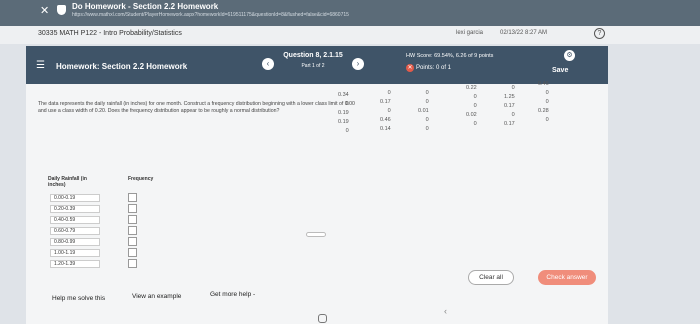 The height and width of the screenshot is (324, 700). Describe the element at coordinates (108, 220) in the screenshot. I see `table-row: 0.40-0.59` at that location.